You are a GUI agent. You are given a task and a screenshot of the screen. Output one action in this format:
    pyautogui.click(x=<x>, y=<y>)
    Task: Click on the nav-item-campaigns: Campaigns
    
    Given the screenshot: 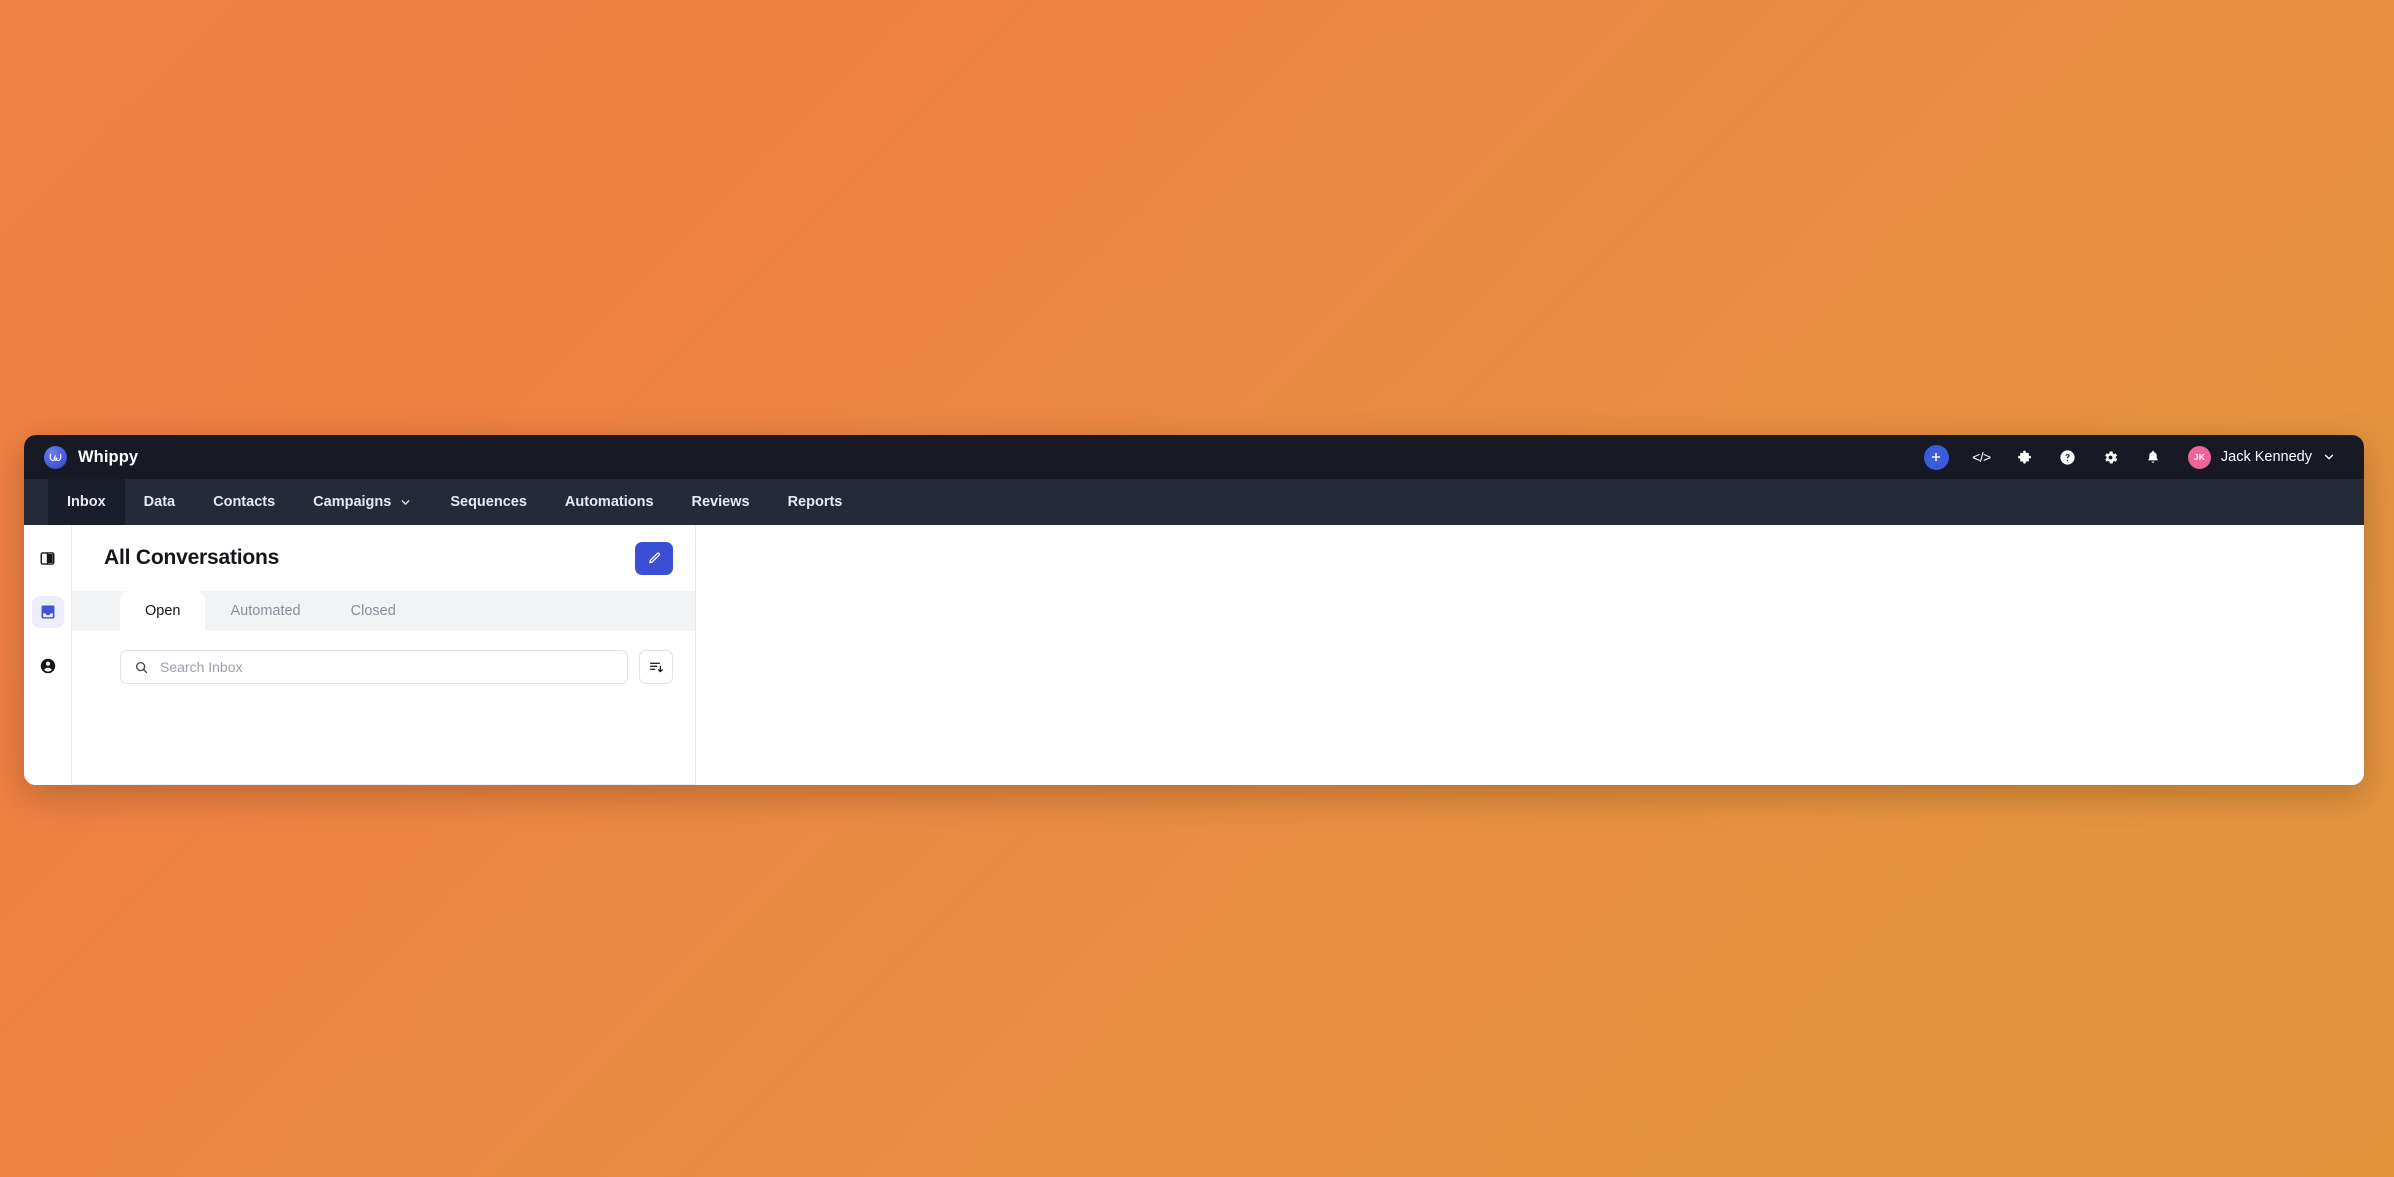 What is the action you would take?
    pyautogui.click(x=362, y=502)
    